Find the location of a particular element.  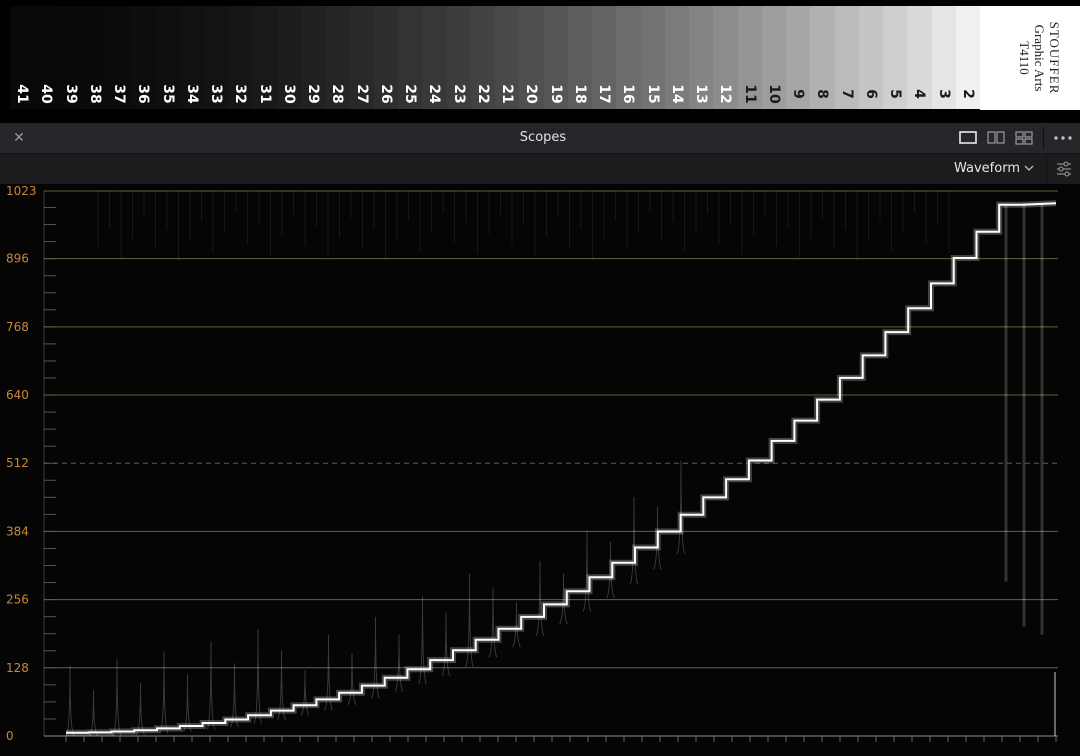

wedge-step-label: 13 is located at coordinates (701, 94).